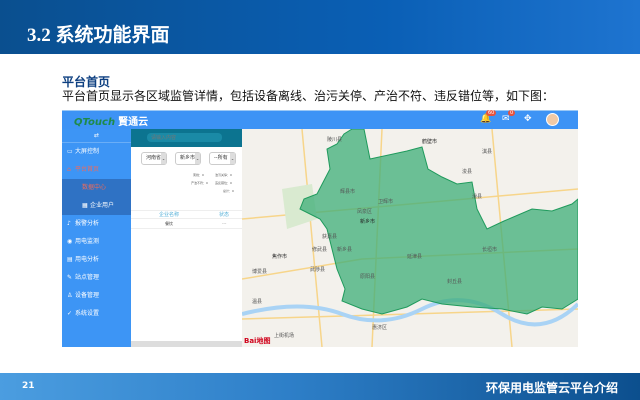 The height and width of the screenshot is (400, 640). Describe the element at coordinates (319, 249) in the screenshot. I see `map-label: 修武县` at that location.